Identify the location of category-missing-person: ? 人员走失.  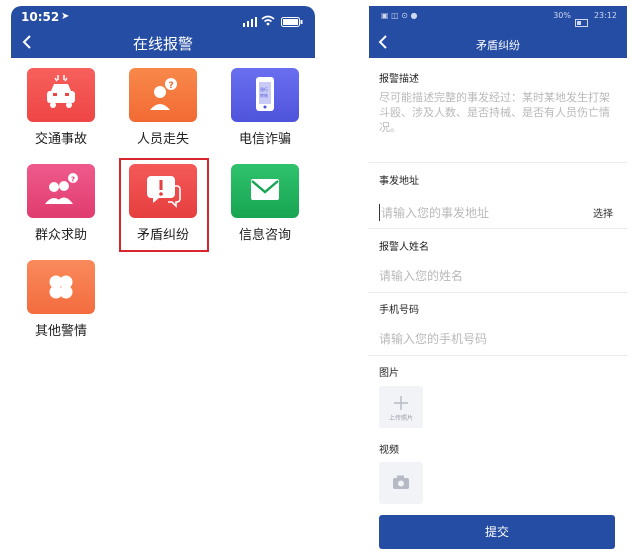
(163, 107).